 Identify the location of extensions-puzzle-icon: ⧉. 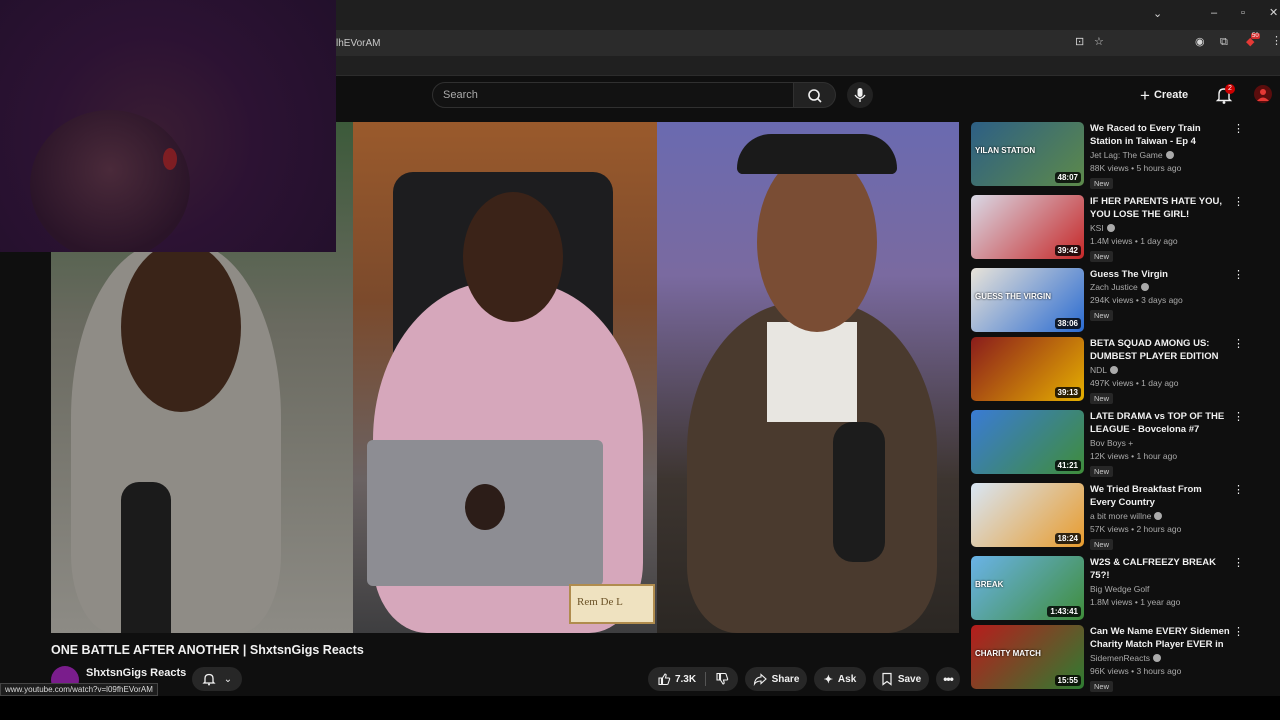
(1224, 42).